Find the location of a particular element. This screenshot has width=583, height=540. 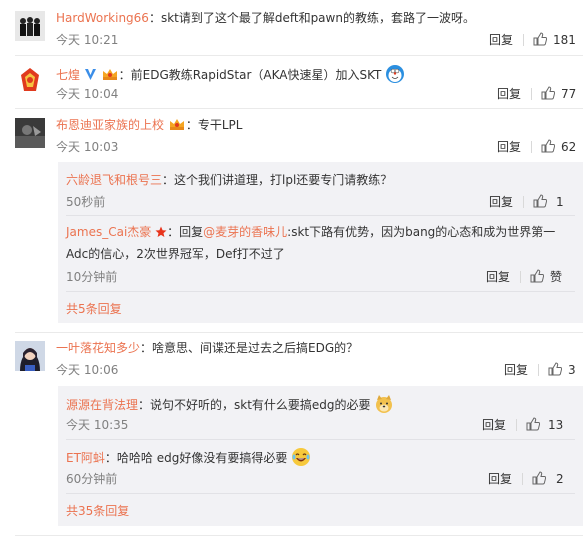

like-count: 13 is located at coordinates (556, 425).